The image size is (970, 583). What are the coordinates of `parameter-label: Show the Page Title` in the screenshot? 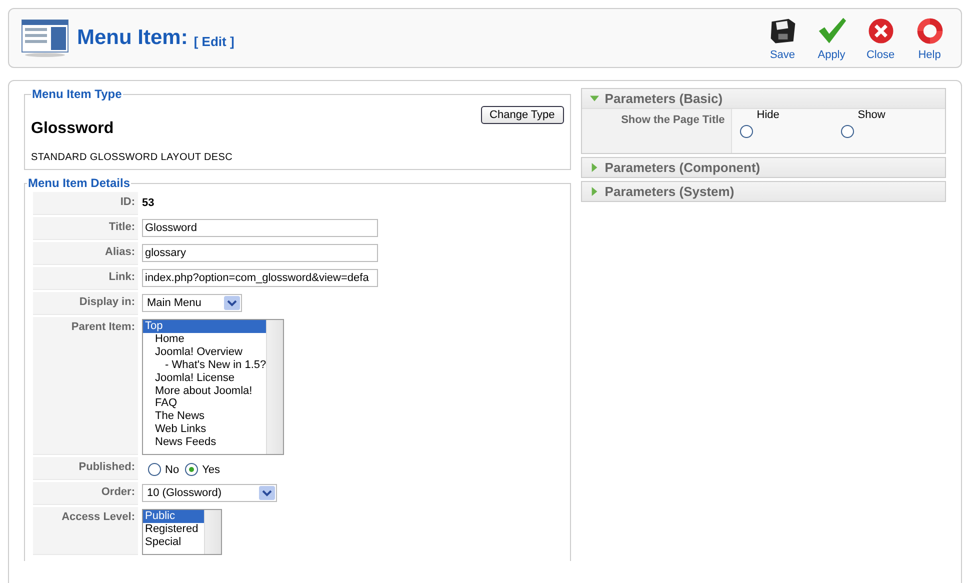 It's located at (657, 131).